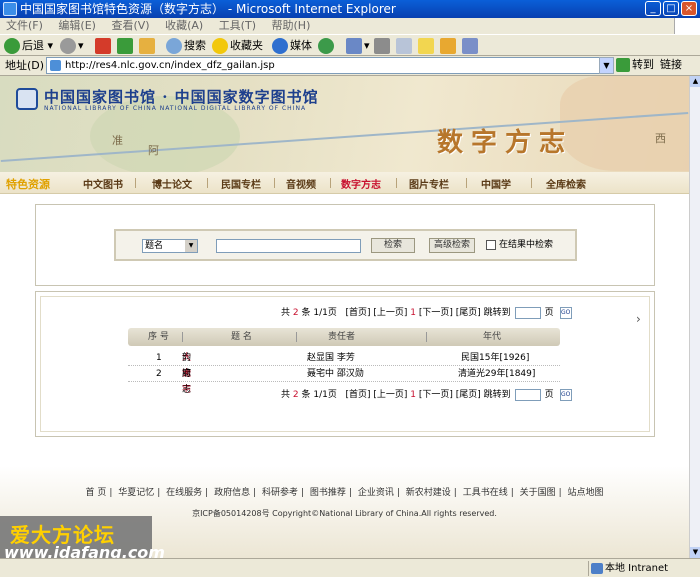  What do you see at coordinates (586, 493) in the screenshot?
I see `footer-link: 站点地图` at bounding box center [586, 493].